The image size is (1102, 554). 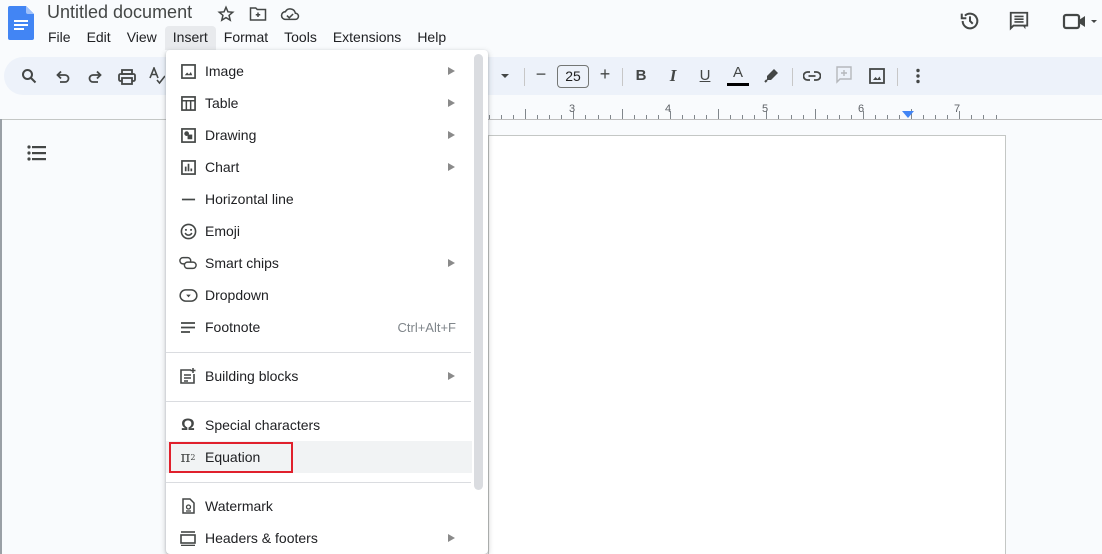 I want to click on highlight-color-icon, so click(x=772, y=75).